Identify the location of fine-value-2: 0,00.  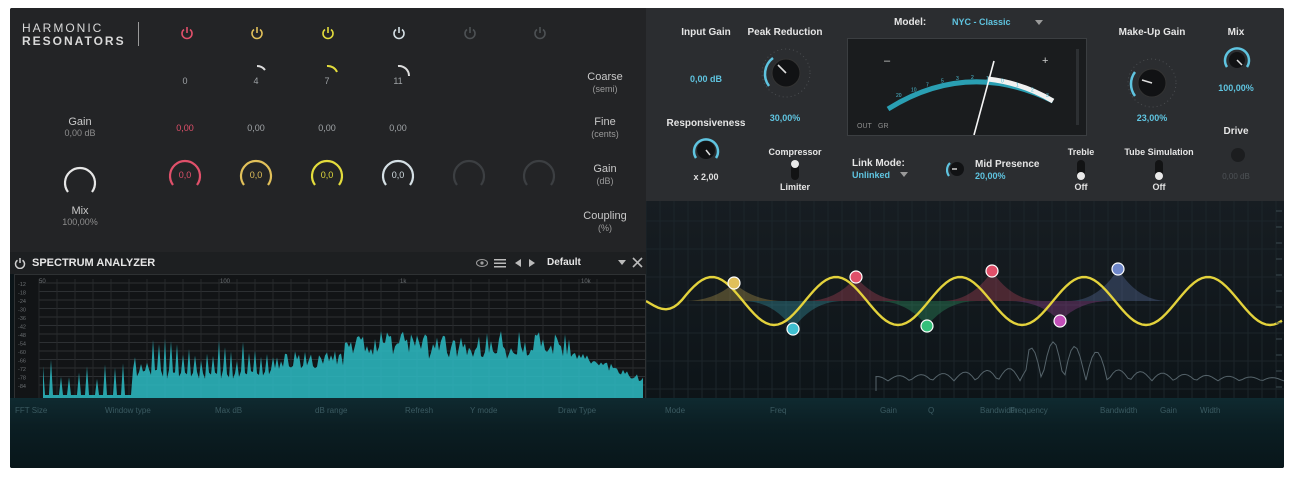
(256, 128).